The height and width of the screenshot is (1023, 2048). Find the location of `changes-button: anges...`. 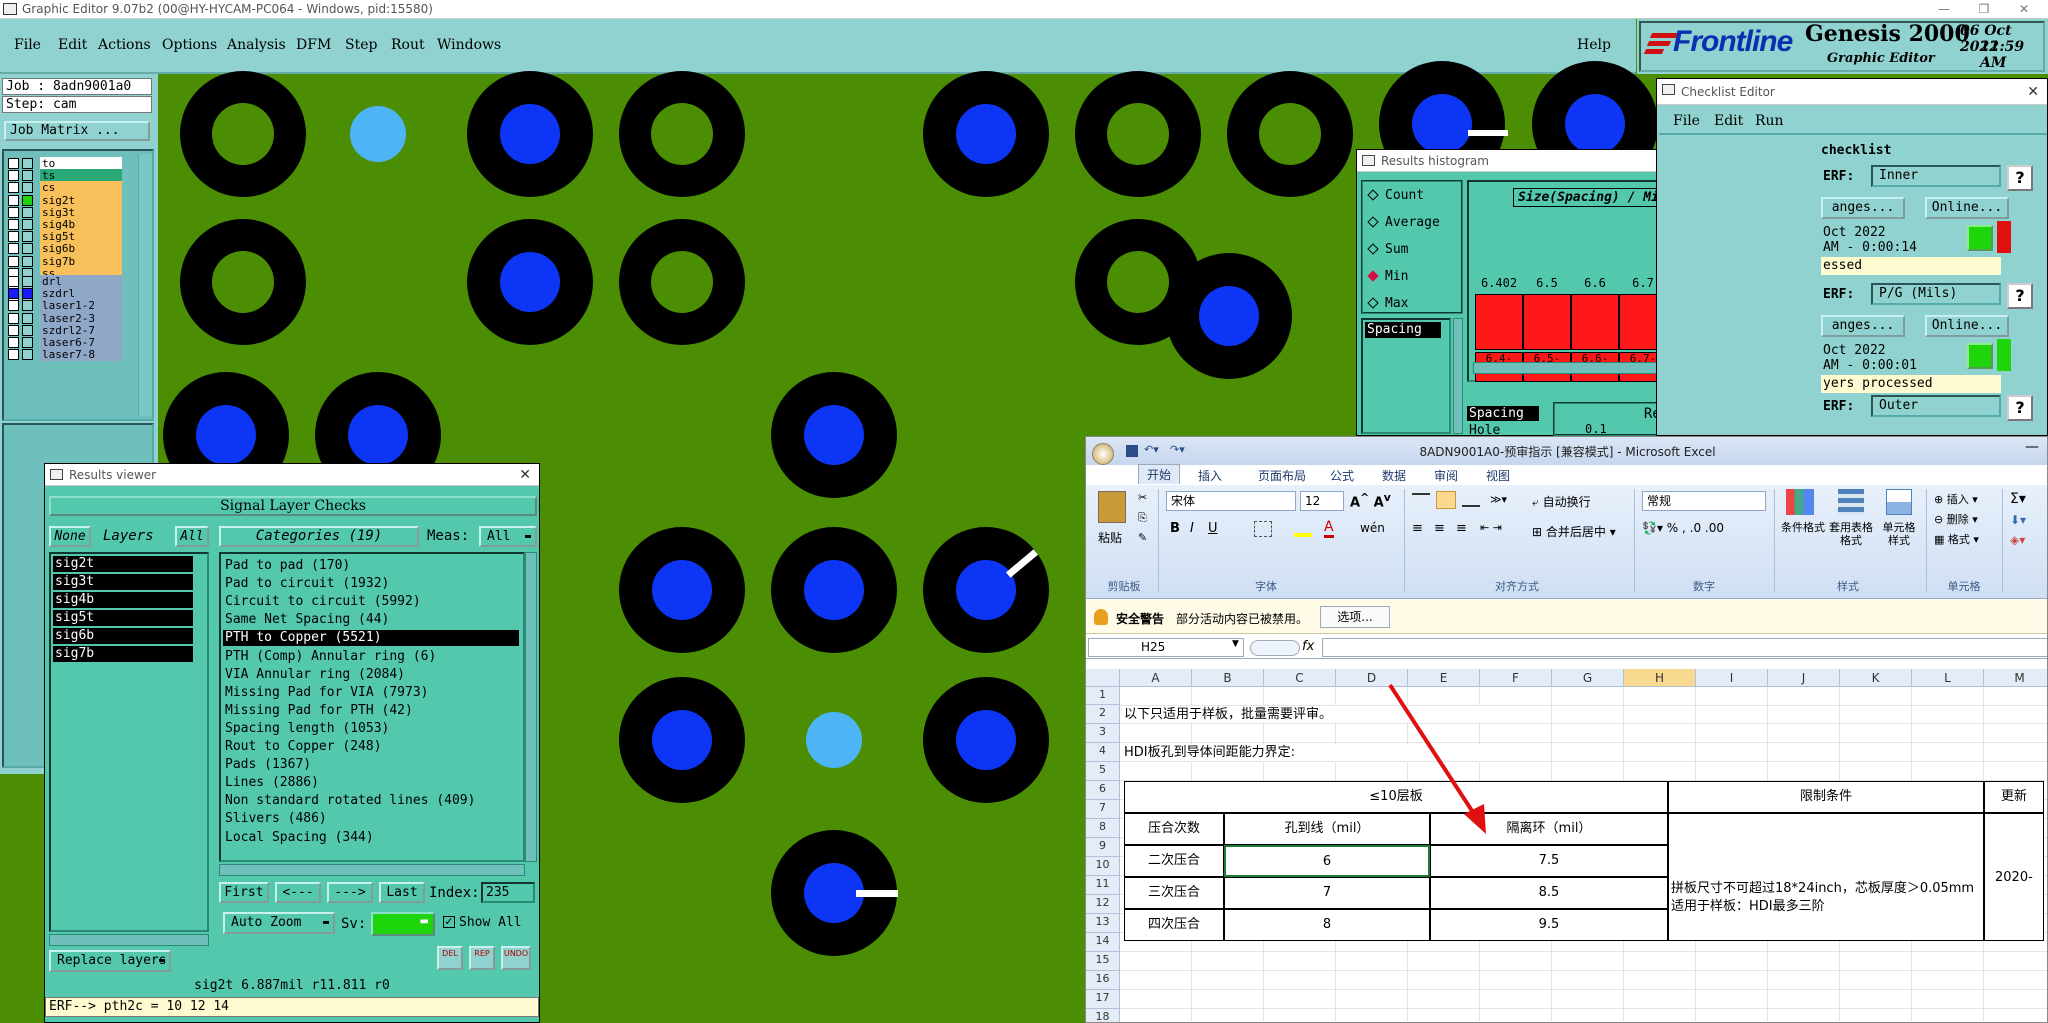

changes-button: anges... is located at coordinates (1863, 326).